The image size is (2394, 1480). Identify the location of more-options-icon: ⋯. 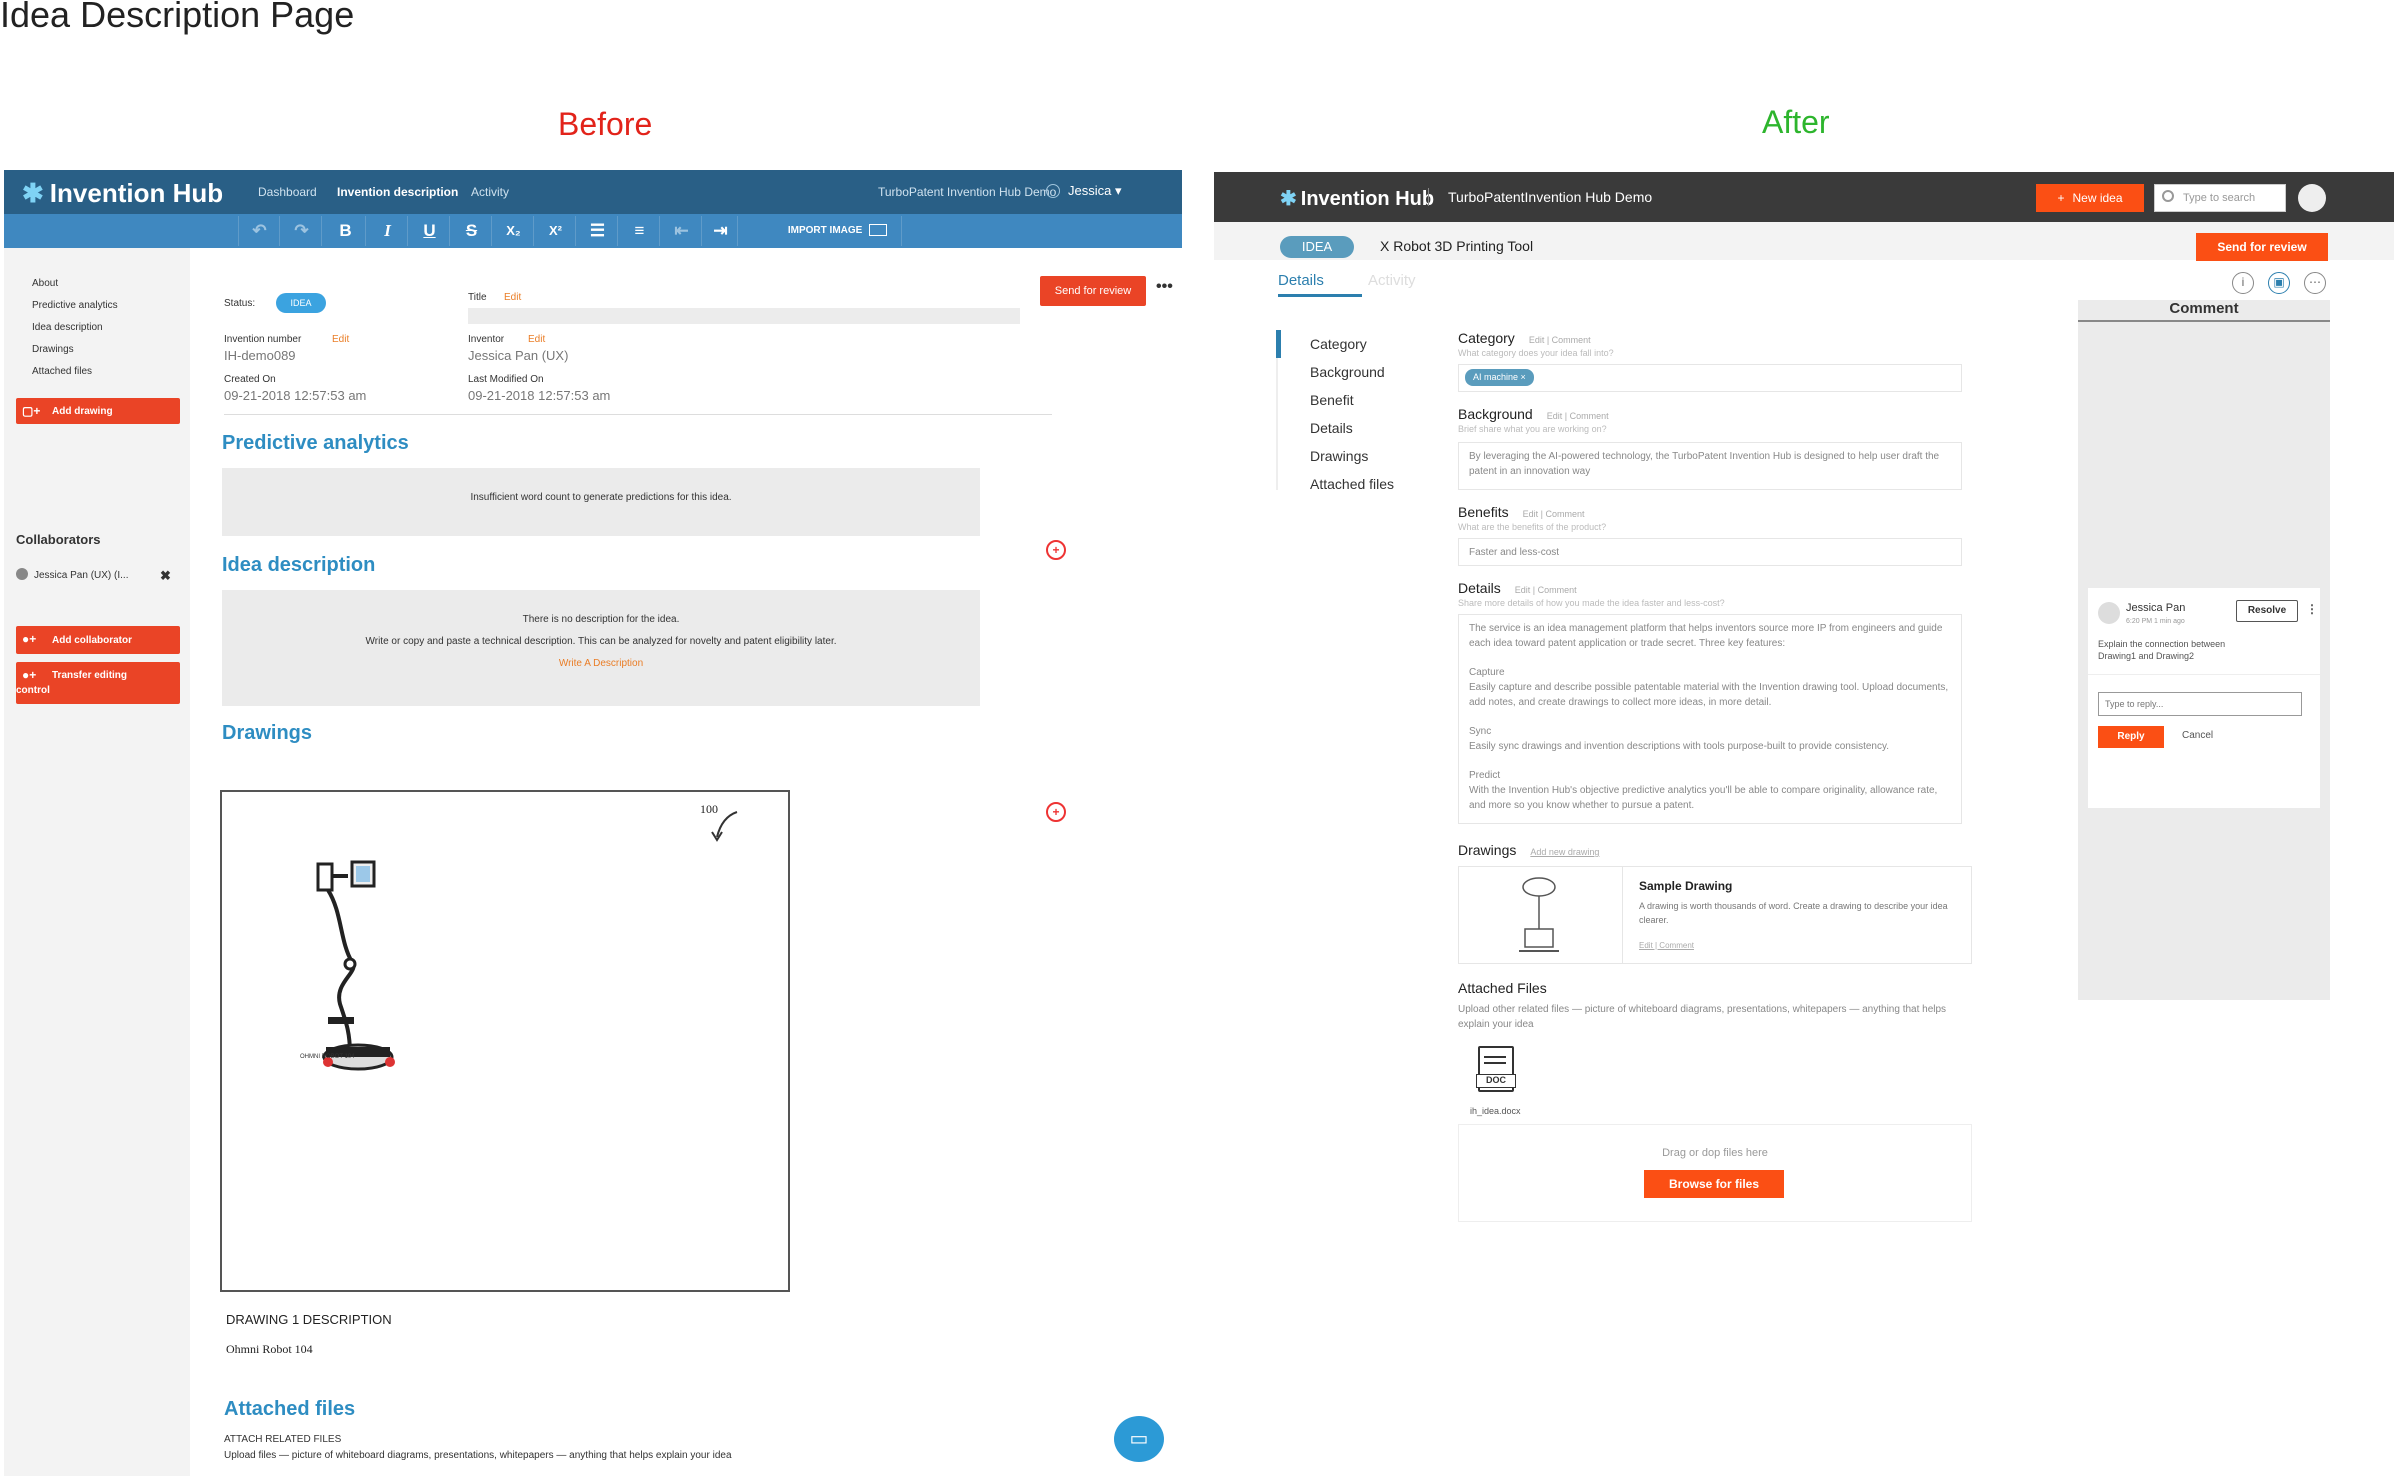
(2315, 283).